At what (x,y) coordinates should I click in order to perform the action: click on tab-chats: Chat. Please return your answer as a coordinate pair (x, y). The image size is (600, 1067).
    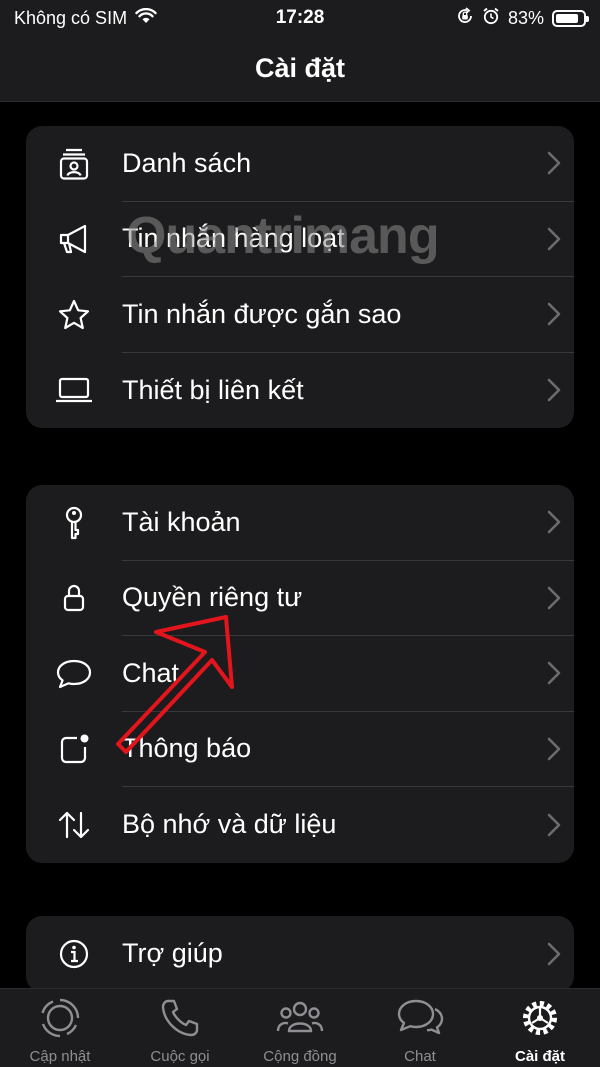
    Looking at the image, I should click on (420, 1031).